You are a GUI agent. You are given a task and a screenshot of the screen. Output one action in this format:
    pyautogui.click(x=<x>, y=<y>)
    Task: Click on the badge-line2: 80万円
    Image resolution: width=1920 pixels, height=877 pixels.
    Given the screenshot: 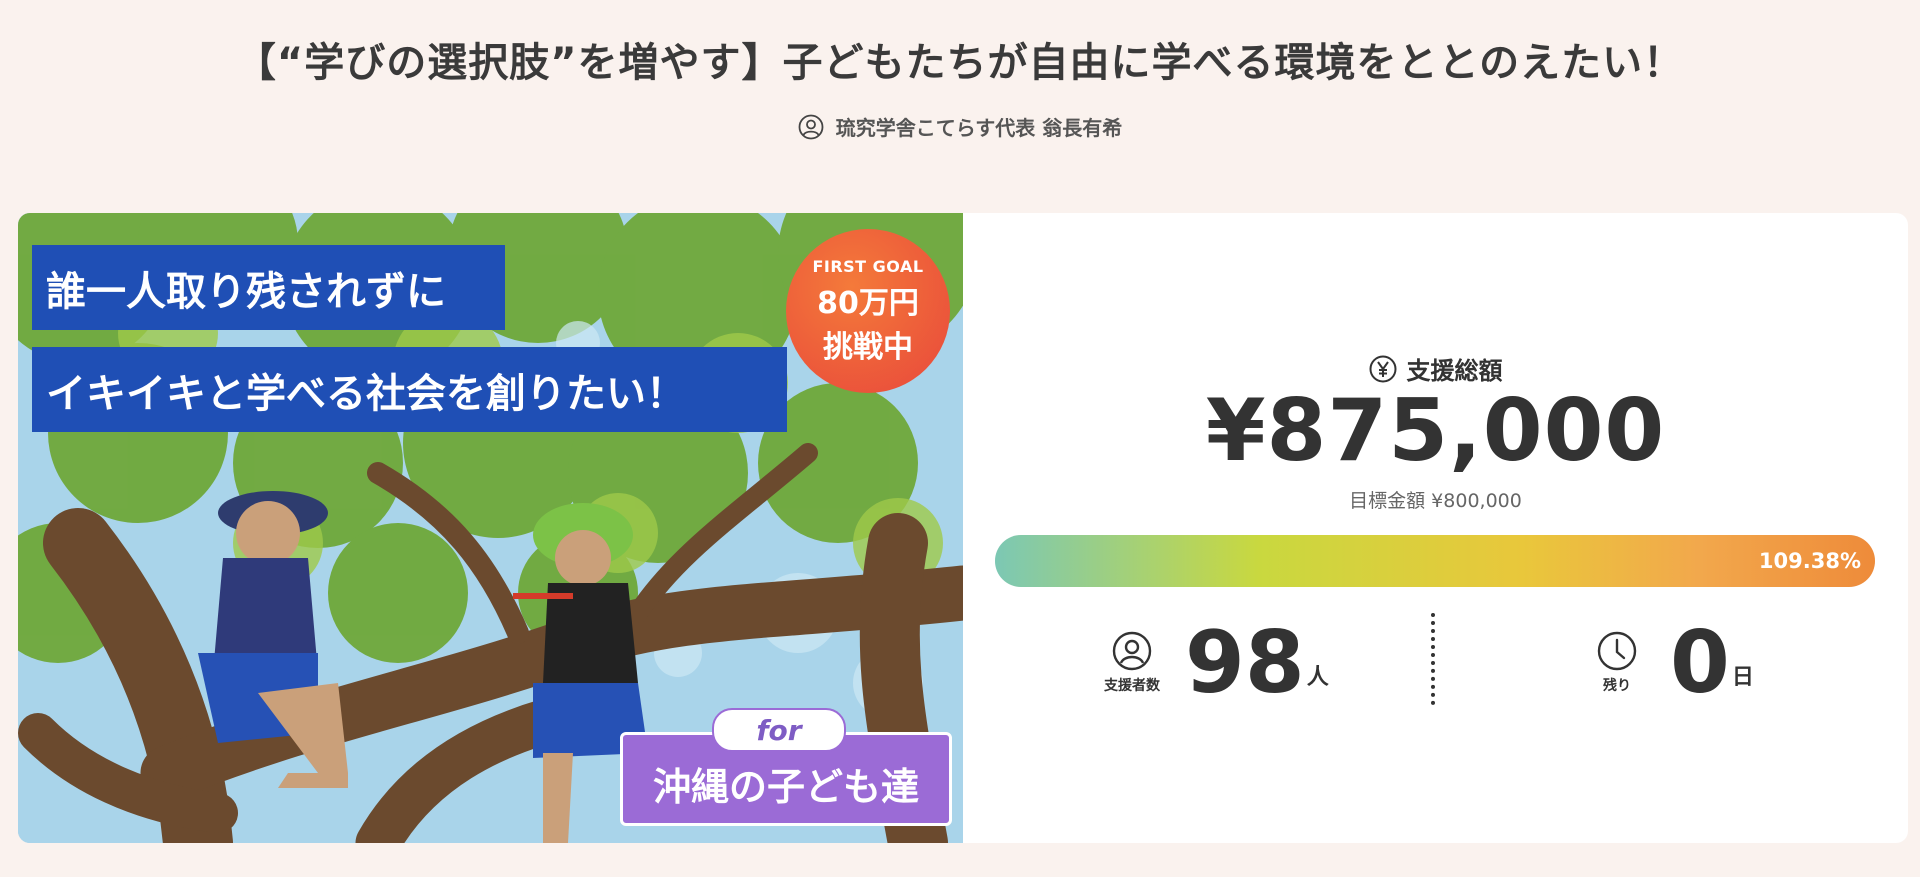 What is the action you would take?
    pyautogui.click(x=868, y=303)
    